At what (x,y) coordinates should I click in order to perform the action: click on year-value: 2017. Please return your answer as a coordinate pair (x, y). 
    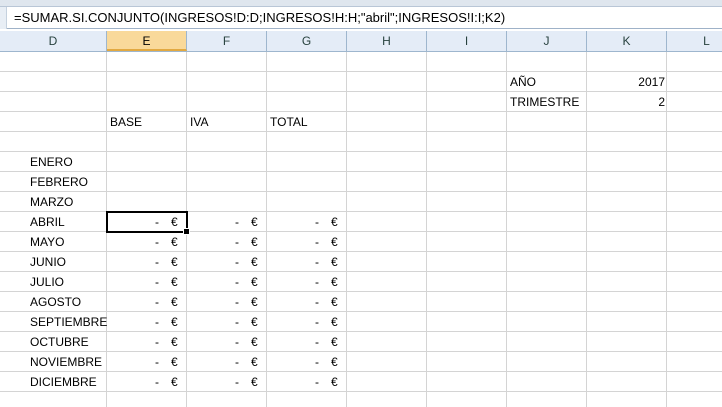
    Looking at the image, I should click on (626, 82).